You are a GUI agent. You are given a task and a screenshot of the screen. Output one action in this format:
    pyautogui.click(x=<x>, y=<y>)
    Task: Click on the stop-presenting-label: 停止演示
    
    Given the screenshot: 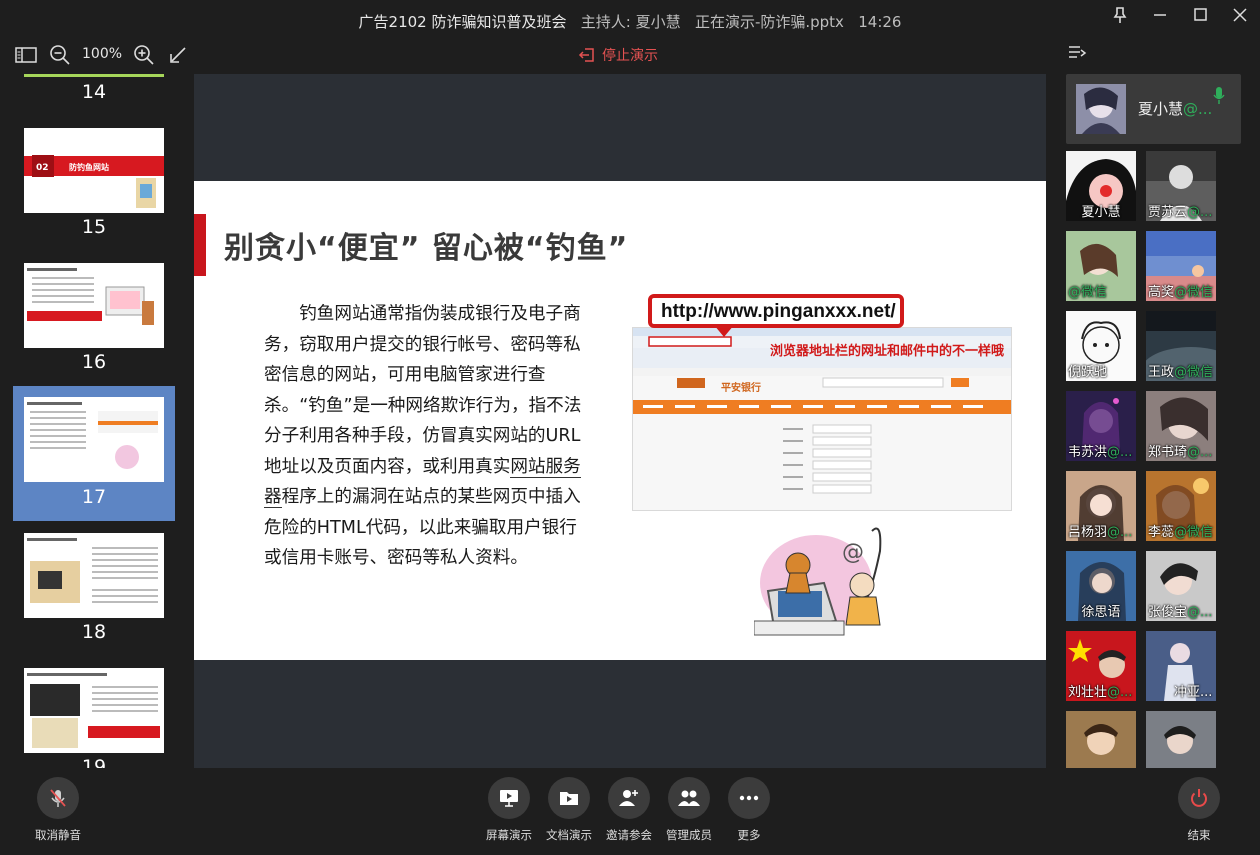 What is the action you would take?
    pyautogui.click(x=630, y=56)
    